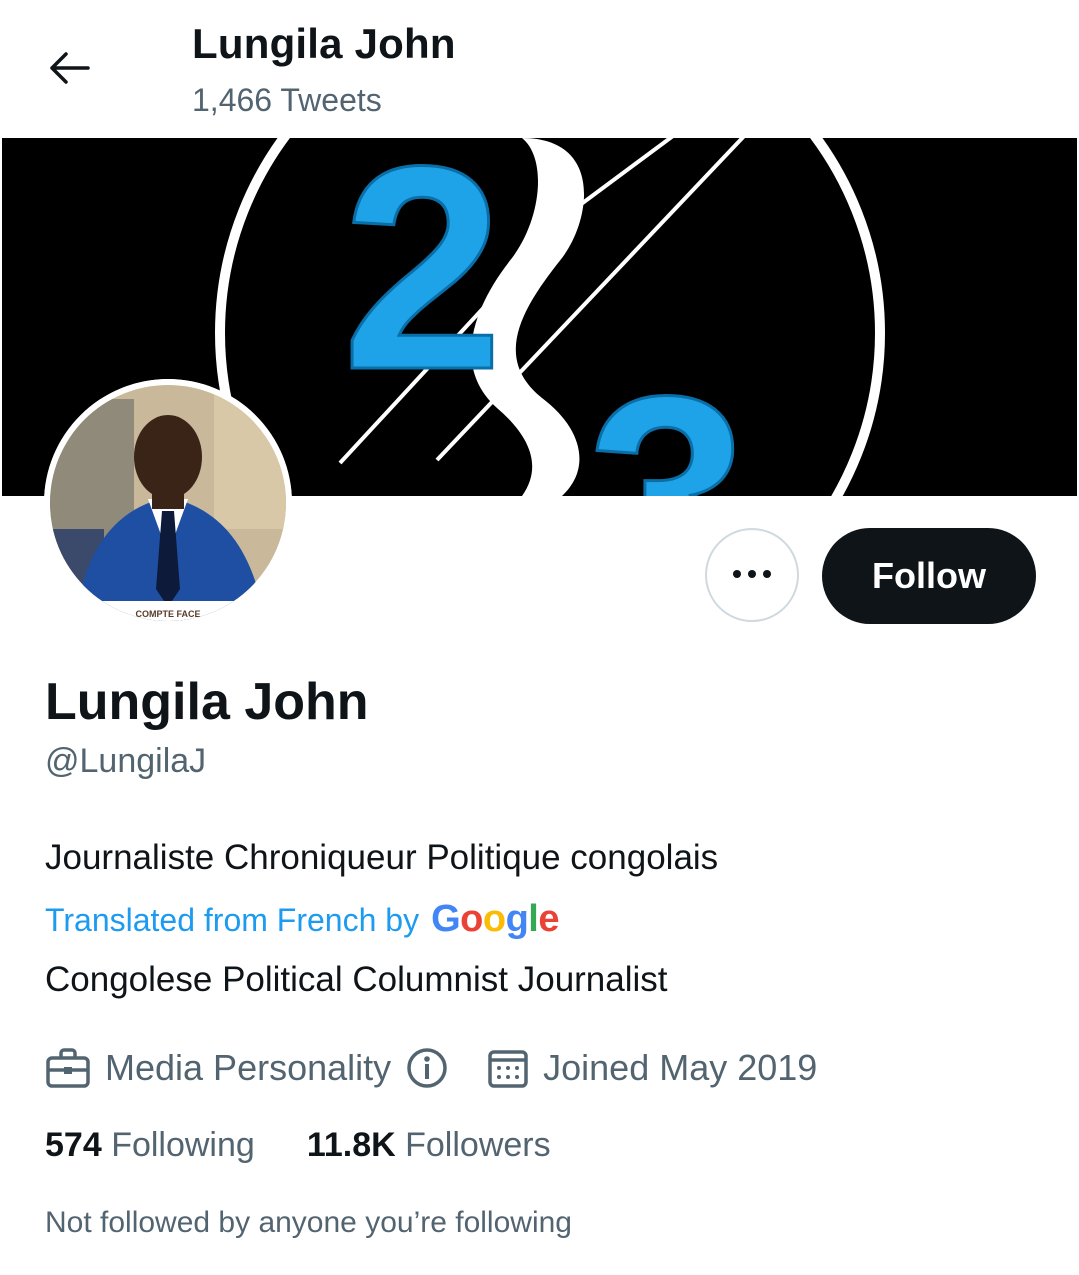  I want to click on arrow-left-icon, so click(70, 70).